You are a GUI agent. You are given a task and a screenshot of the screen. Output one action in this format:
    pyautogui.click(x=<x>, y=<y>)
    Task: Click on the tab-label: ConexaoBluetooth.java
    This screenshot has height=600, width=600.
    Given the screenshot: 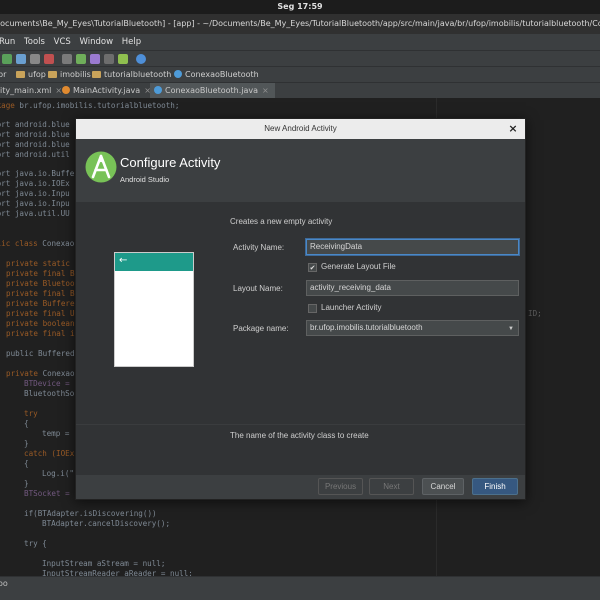 What is the action you would take?
    pyautogui.click(x=212, y=90)
    